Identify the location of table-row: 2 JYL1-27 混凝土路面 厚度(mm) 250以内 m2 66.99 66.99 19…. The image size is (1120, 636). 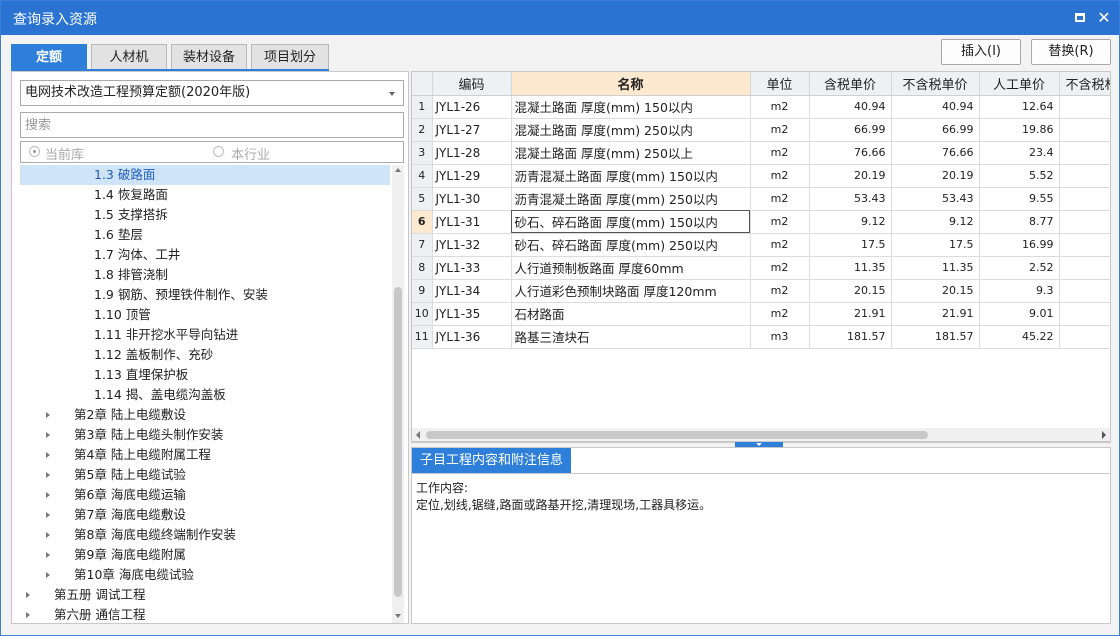
(761, 130).